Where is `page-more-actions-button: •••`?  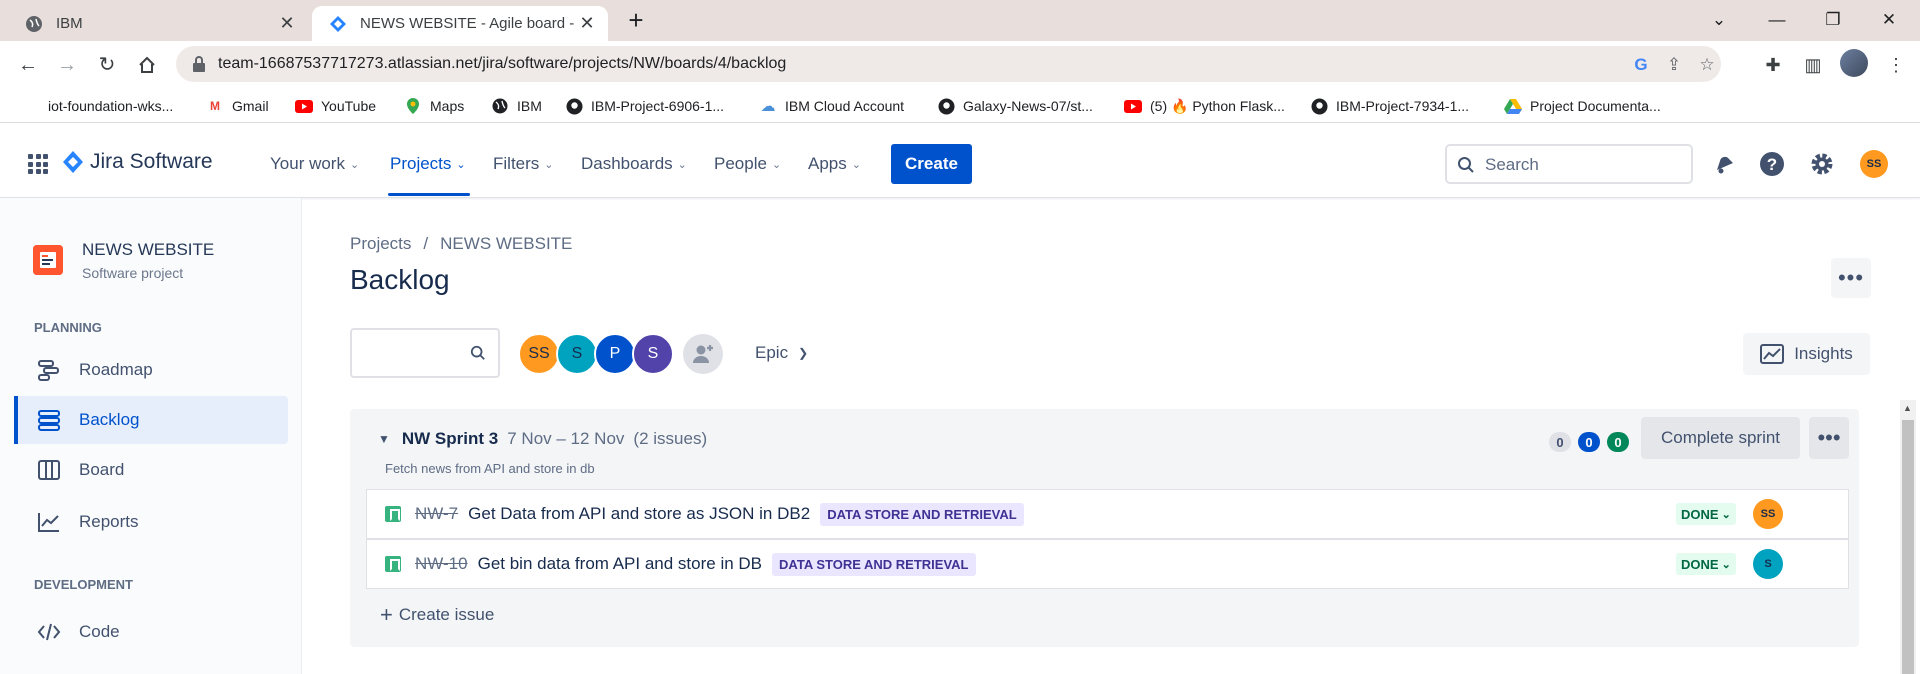
page-more-actions-button: ••• is located at coordinates (1851, 278).